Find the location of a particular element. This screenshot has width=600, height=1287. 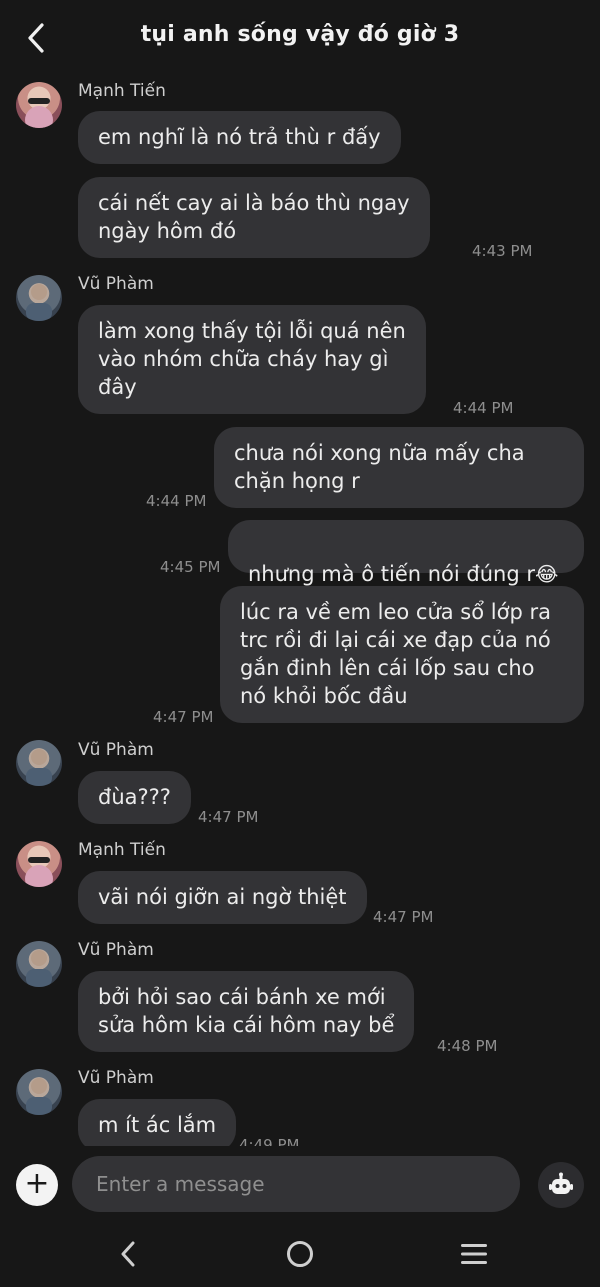

nav-back-icon is located at coordinates (128, 1254).